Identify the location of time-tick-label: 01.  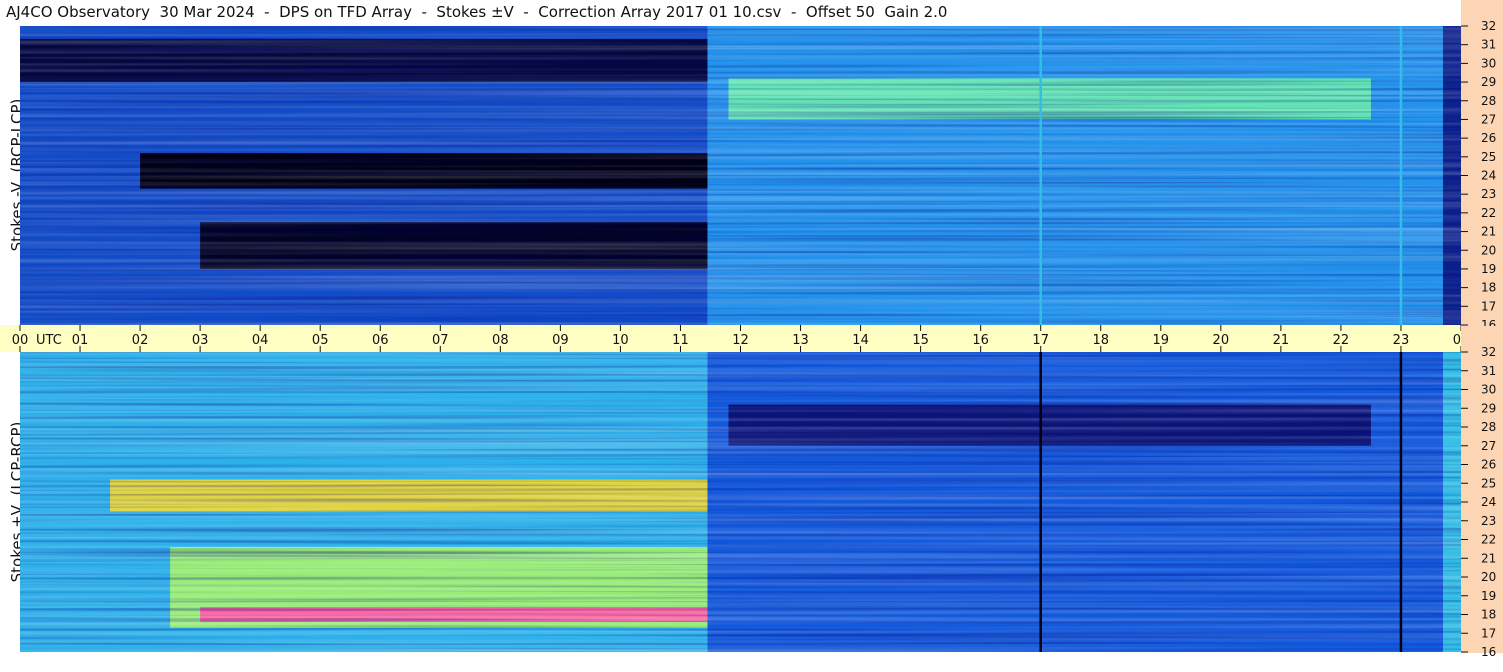
(80, 340).